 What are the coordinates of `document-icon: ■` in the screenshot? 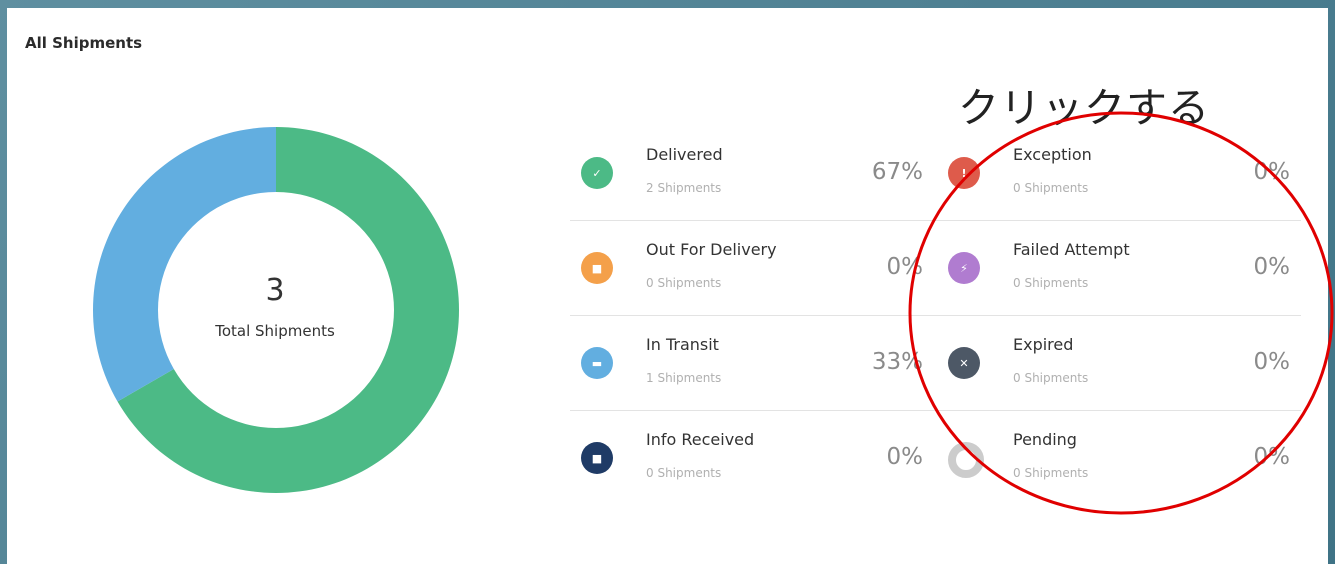 It's located at (597, 458).